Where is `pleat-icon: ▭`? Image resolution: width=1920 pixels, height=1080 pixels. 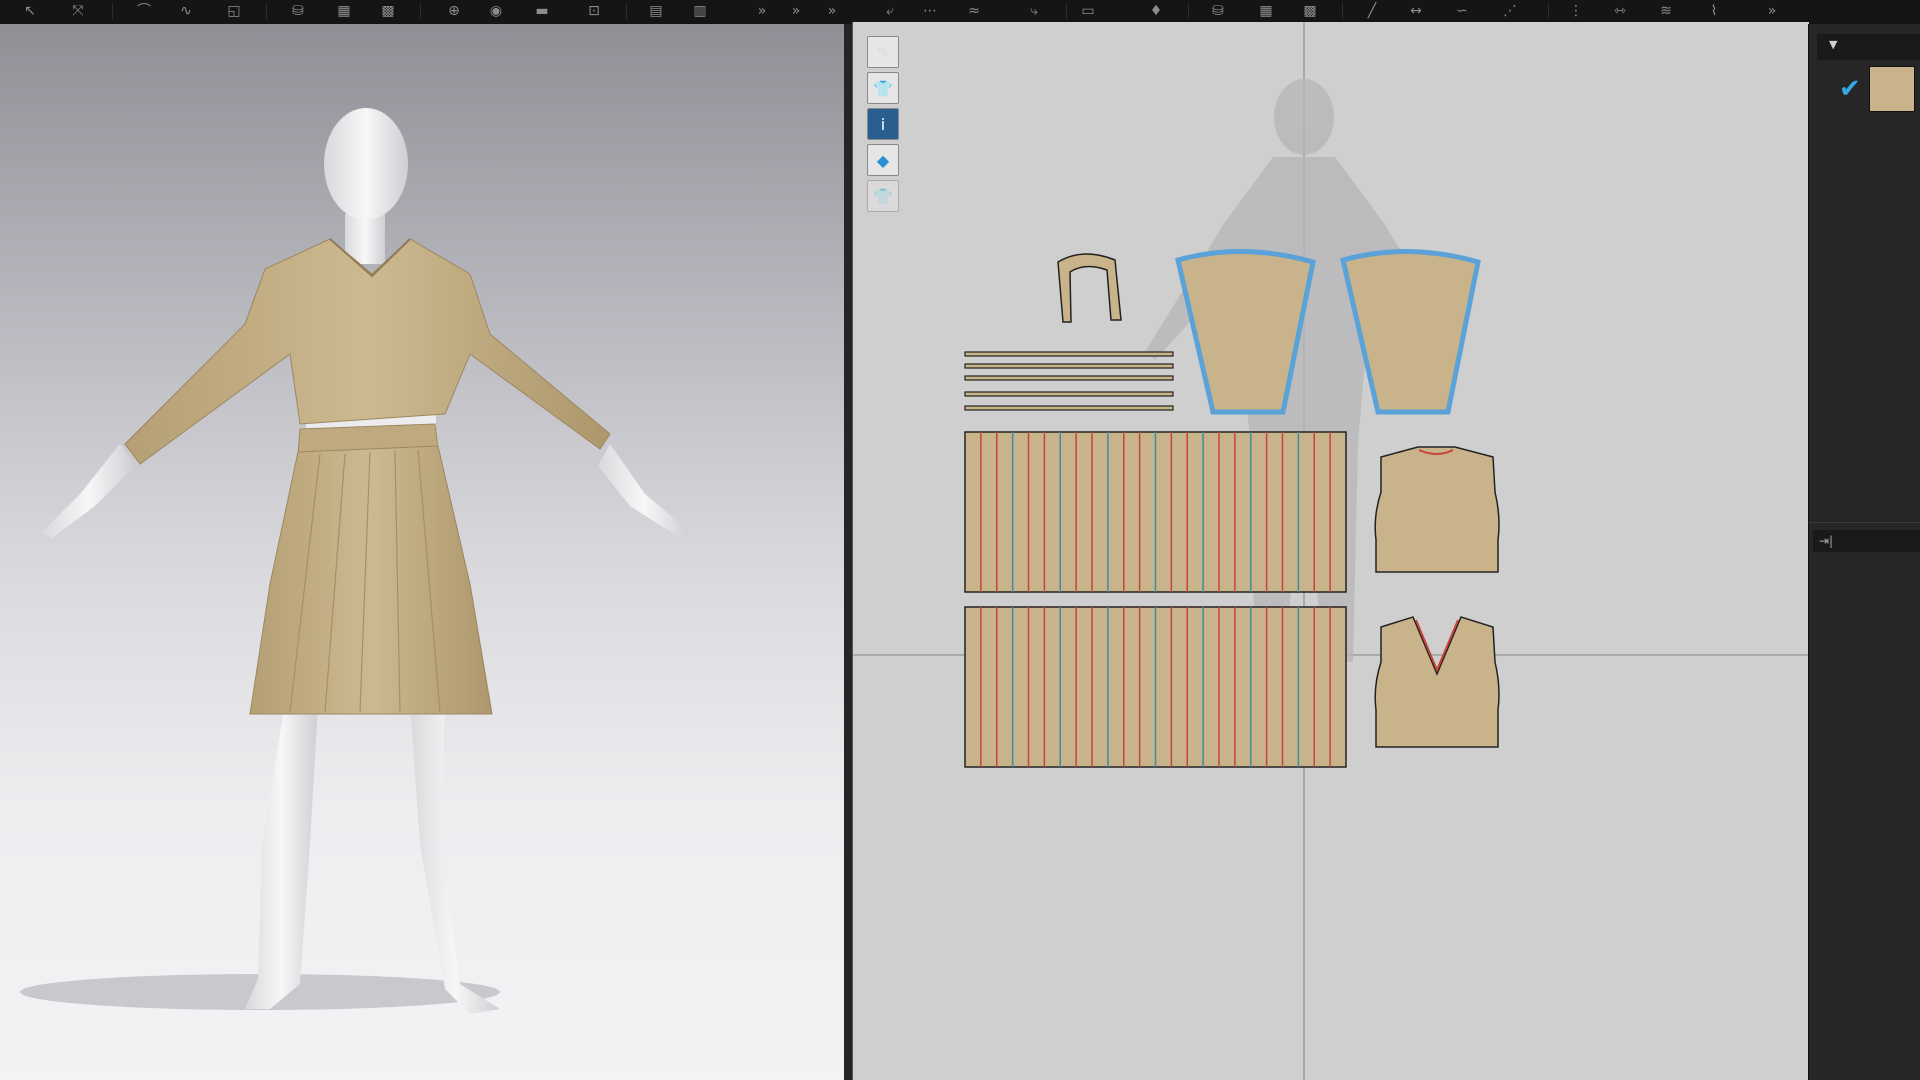 pleat-icon: ▭ is located at coordinates (1088, 11).